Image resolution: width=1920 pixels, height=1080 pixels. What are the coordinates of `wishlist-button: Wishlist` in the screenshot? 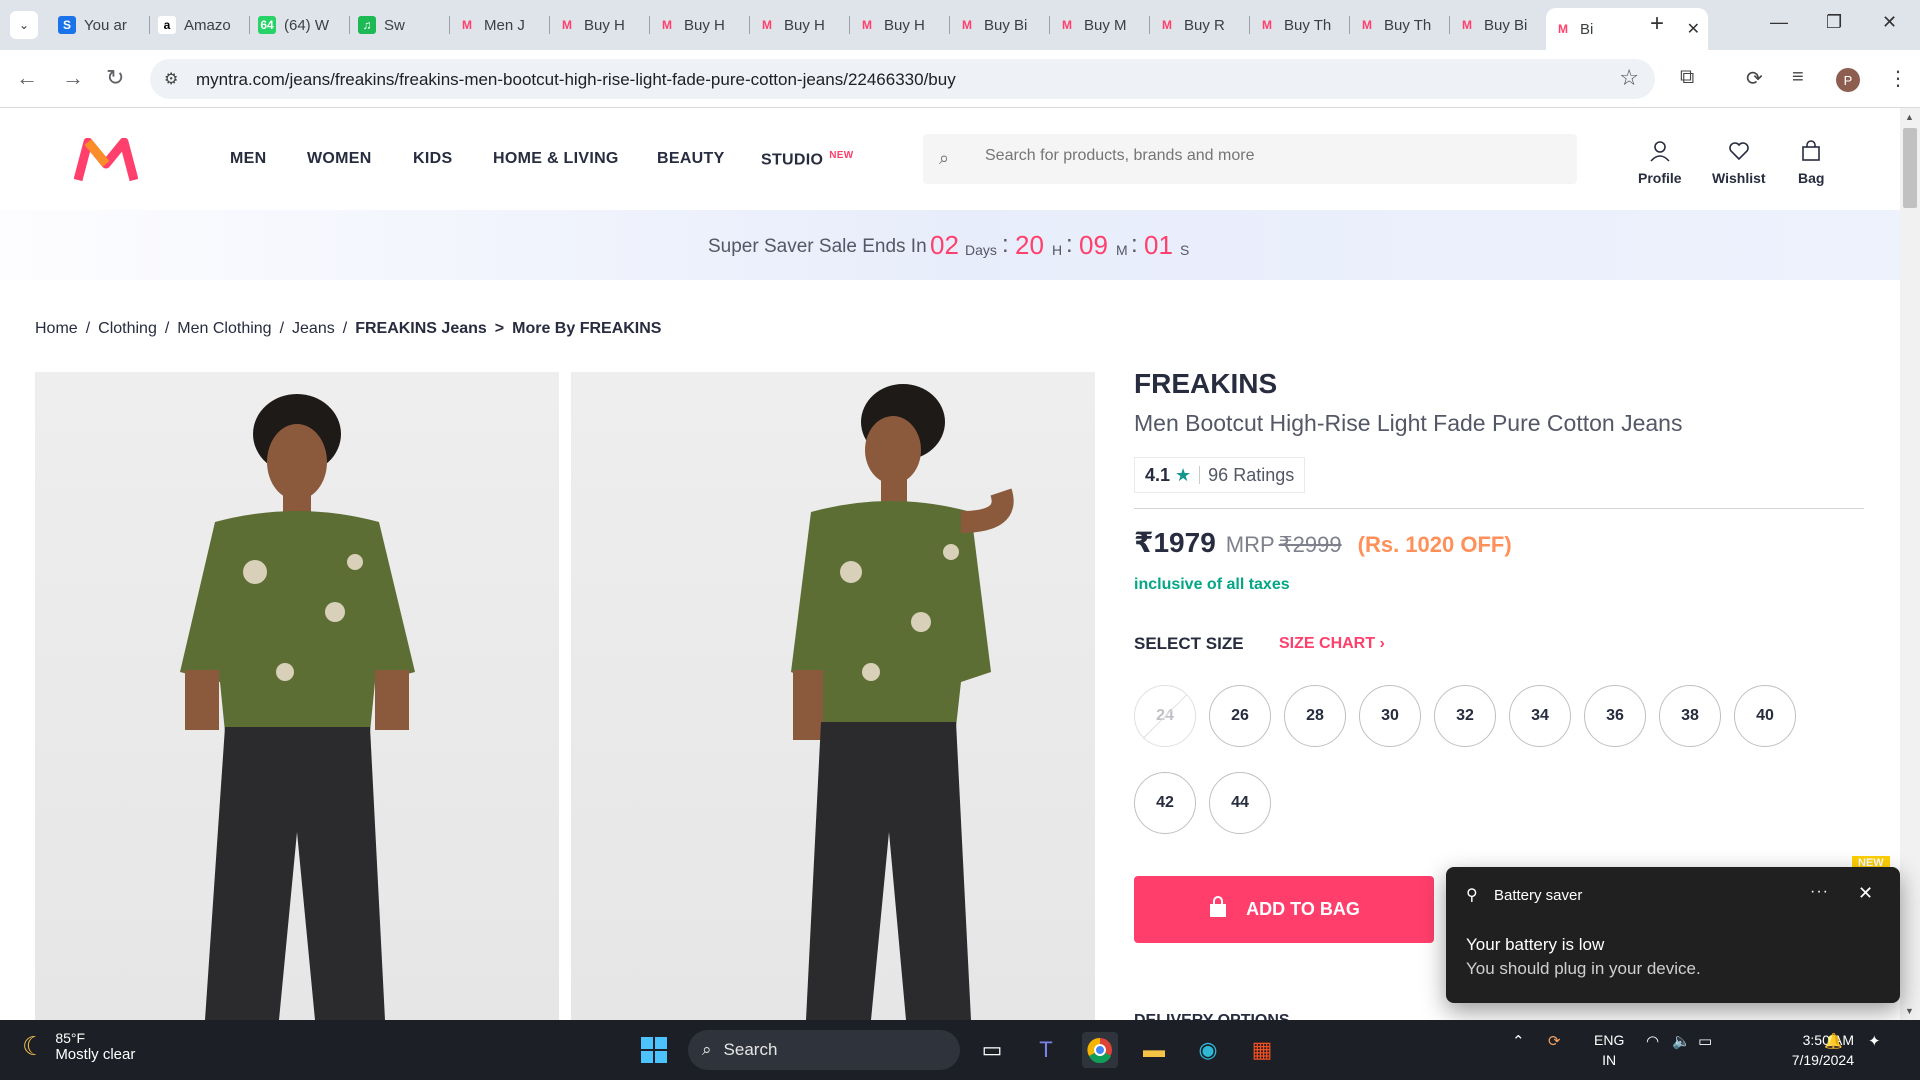 It's located at (1739, 163).